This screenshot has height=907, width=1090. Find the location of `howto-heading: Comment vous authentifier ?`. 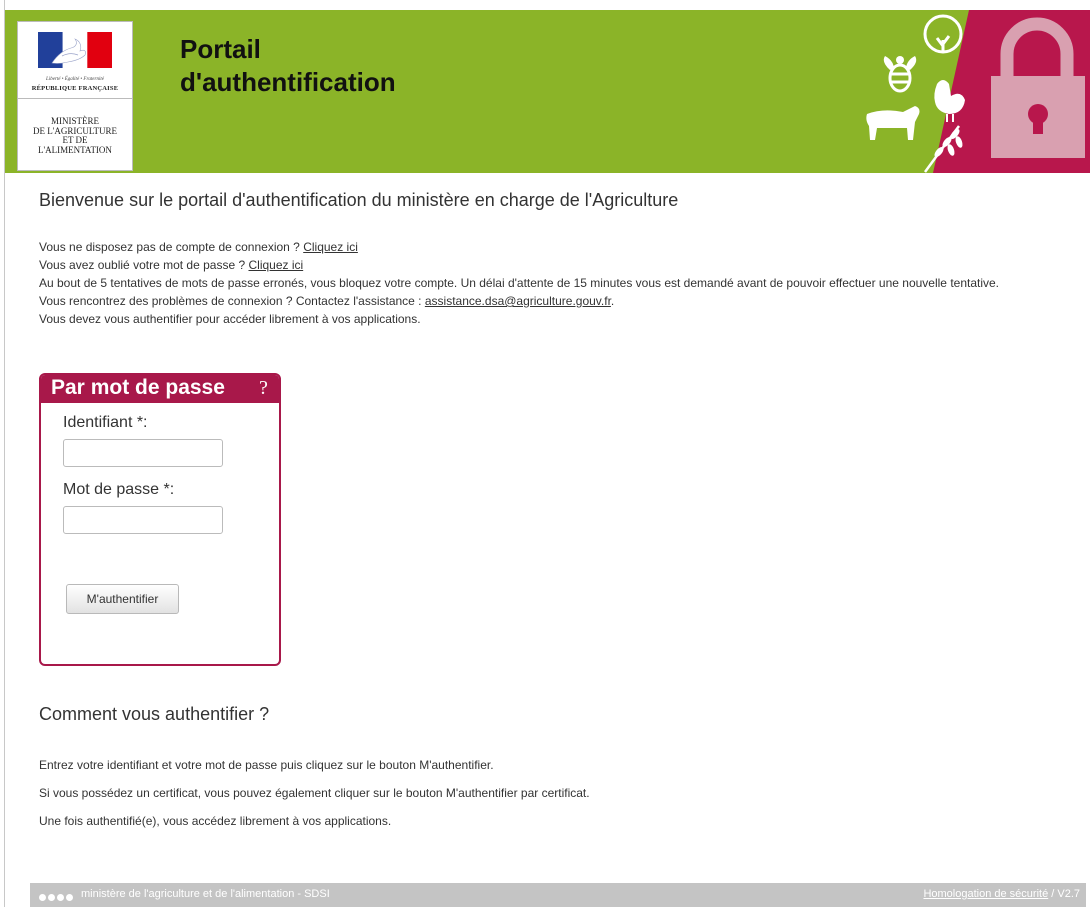

howto-heading: Comment vous authentifier ? is located at coordinates (154, 714).